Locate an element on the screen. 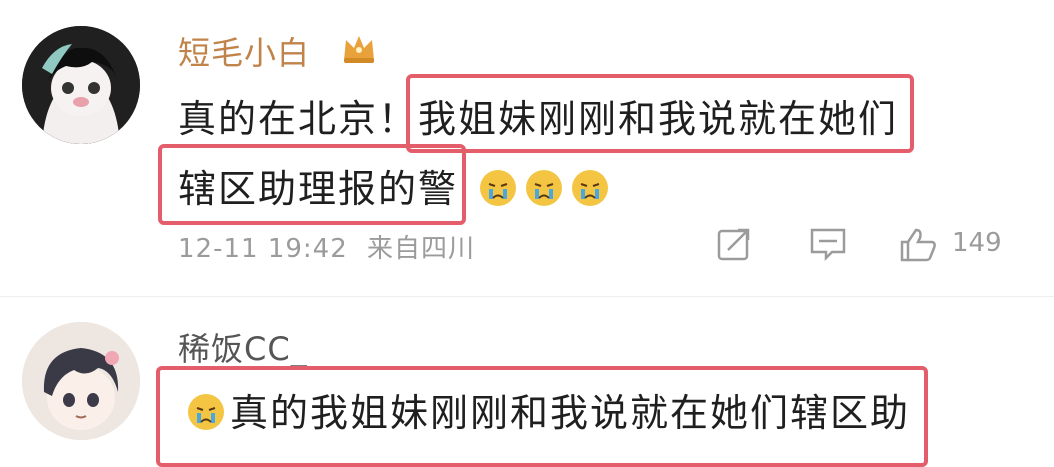  highlighted-text-content: 辖区助理报的警 is located at coordinates (318, 189).